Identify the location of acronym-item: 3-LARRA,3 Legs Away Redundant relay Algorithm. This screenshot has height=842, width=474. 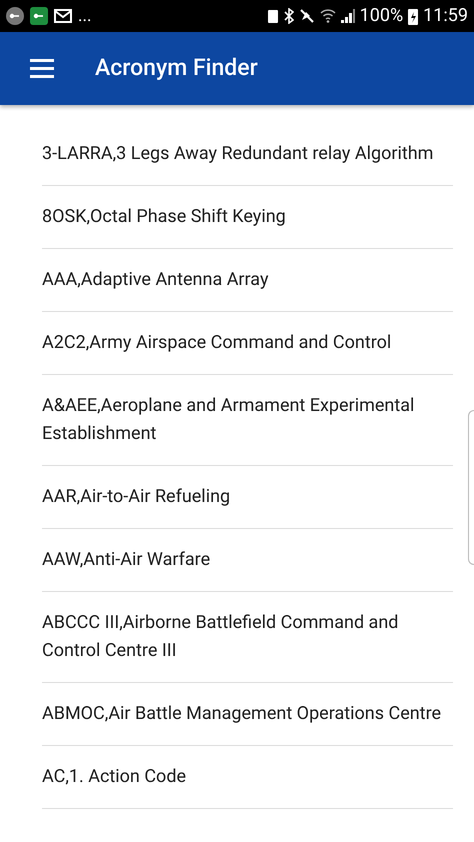
(247, 154).